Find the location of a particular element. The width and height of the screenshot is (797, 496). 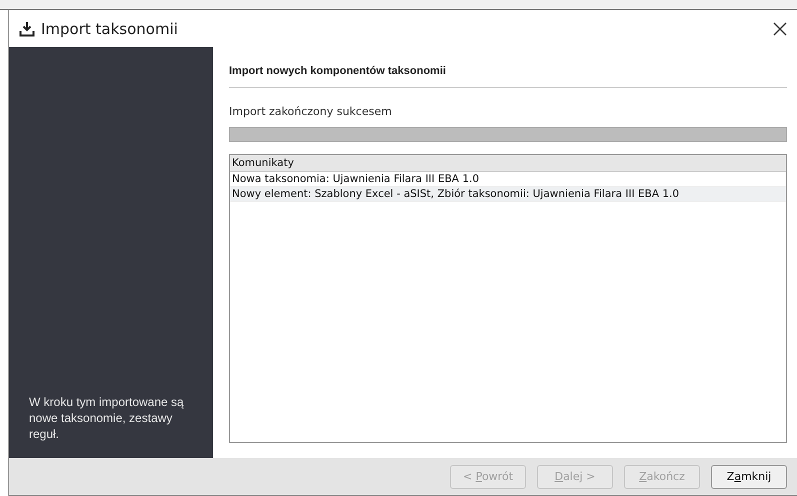

step-description: W kroku tym importowane są nowe taksonomie, zestawy reguł. is located at coordinates (107, 418).